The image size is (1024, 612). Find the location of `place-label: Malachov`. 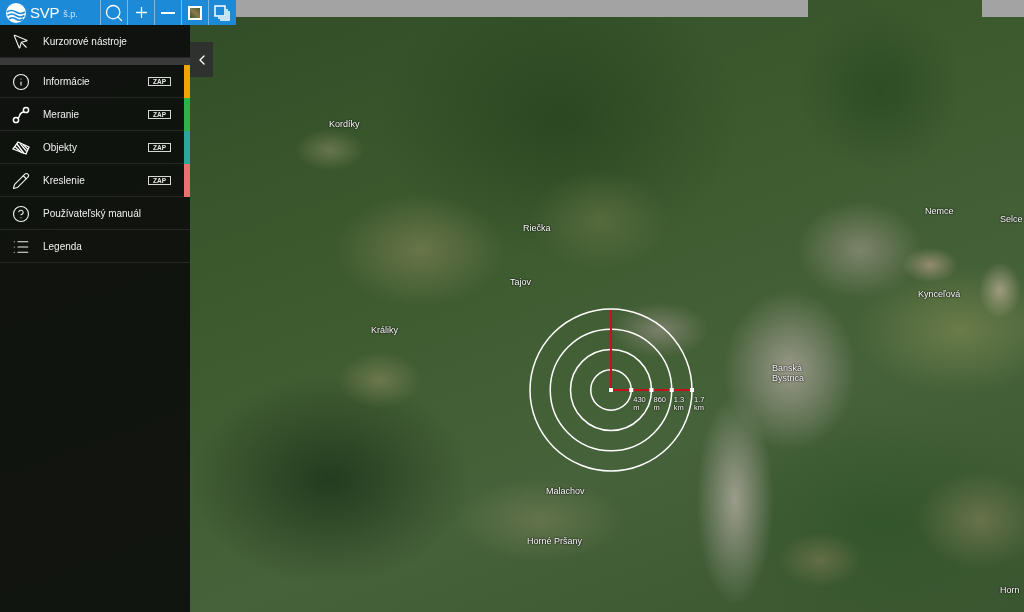

place-label: Malachov is located at coordinates (565, 491).